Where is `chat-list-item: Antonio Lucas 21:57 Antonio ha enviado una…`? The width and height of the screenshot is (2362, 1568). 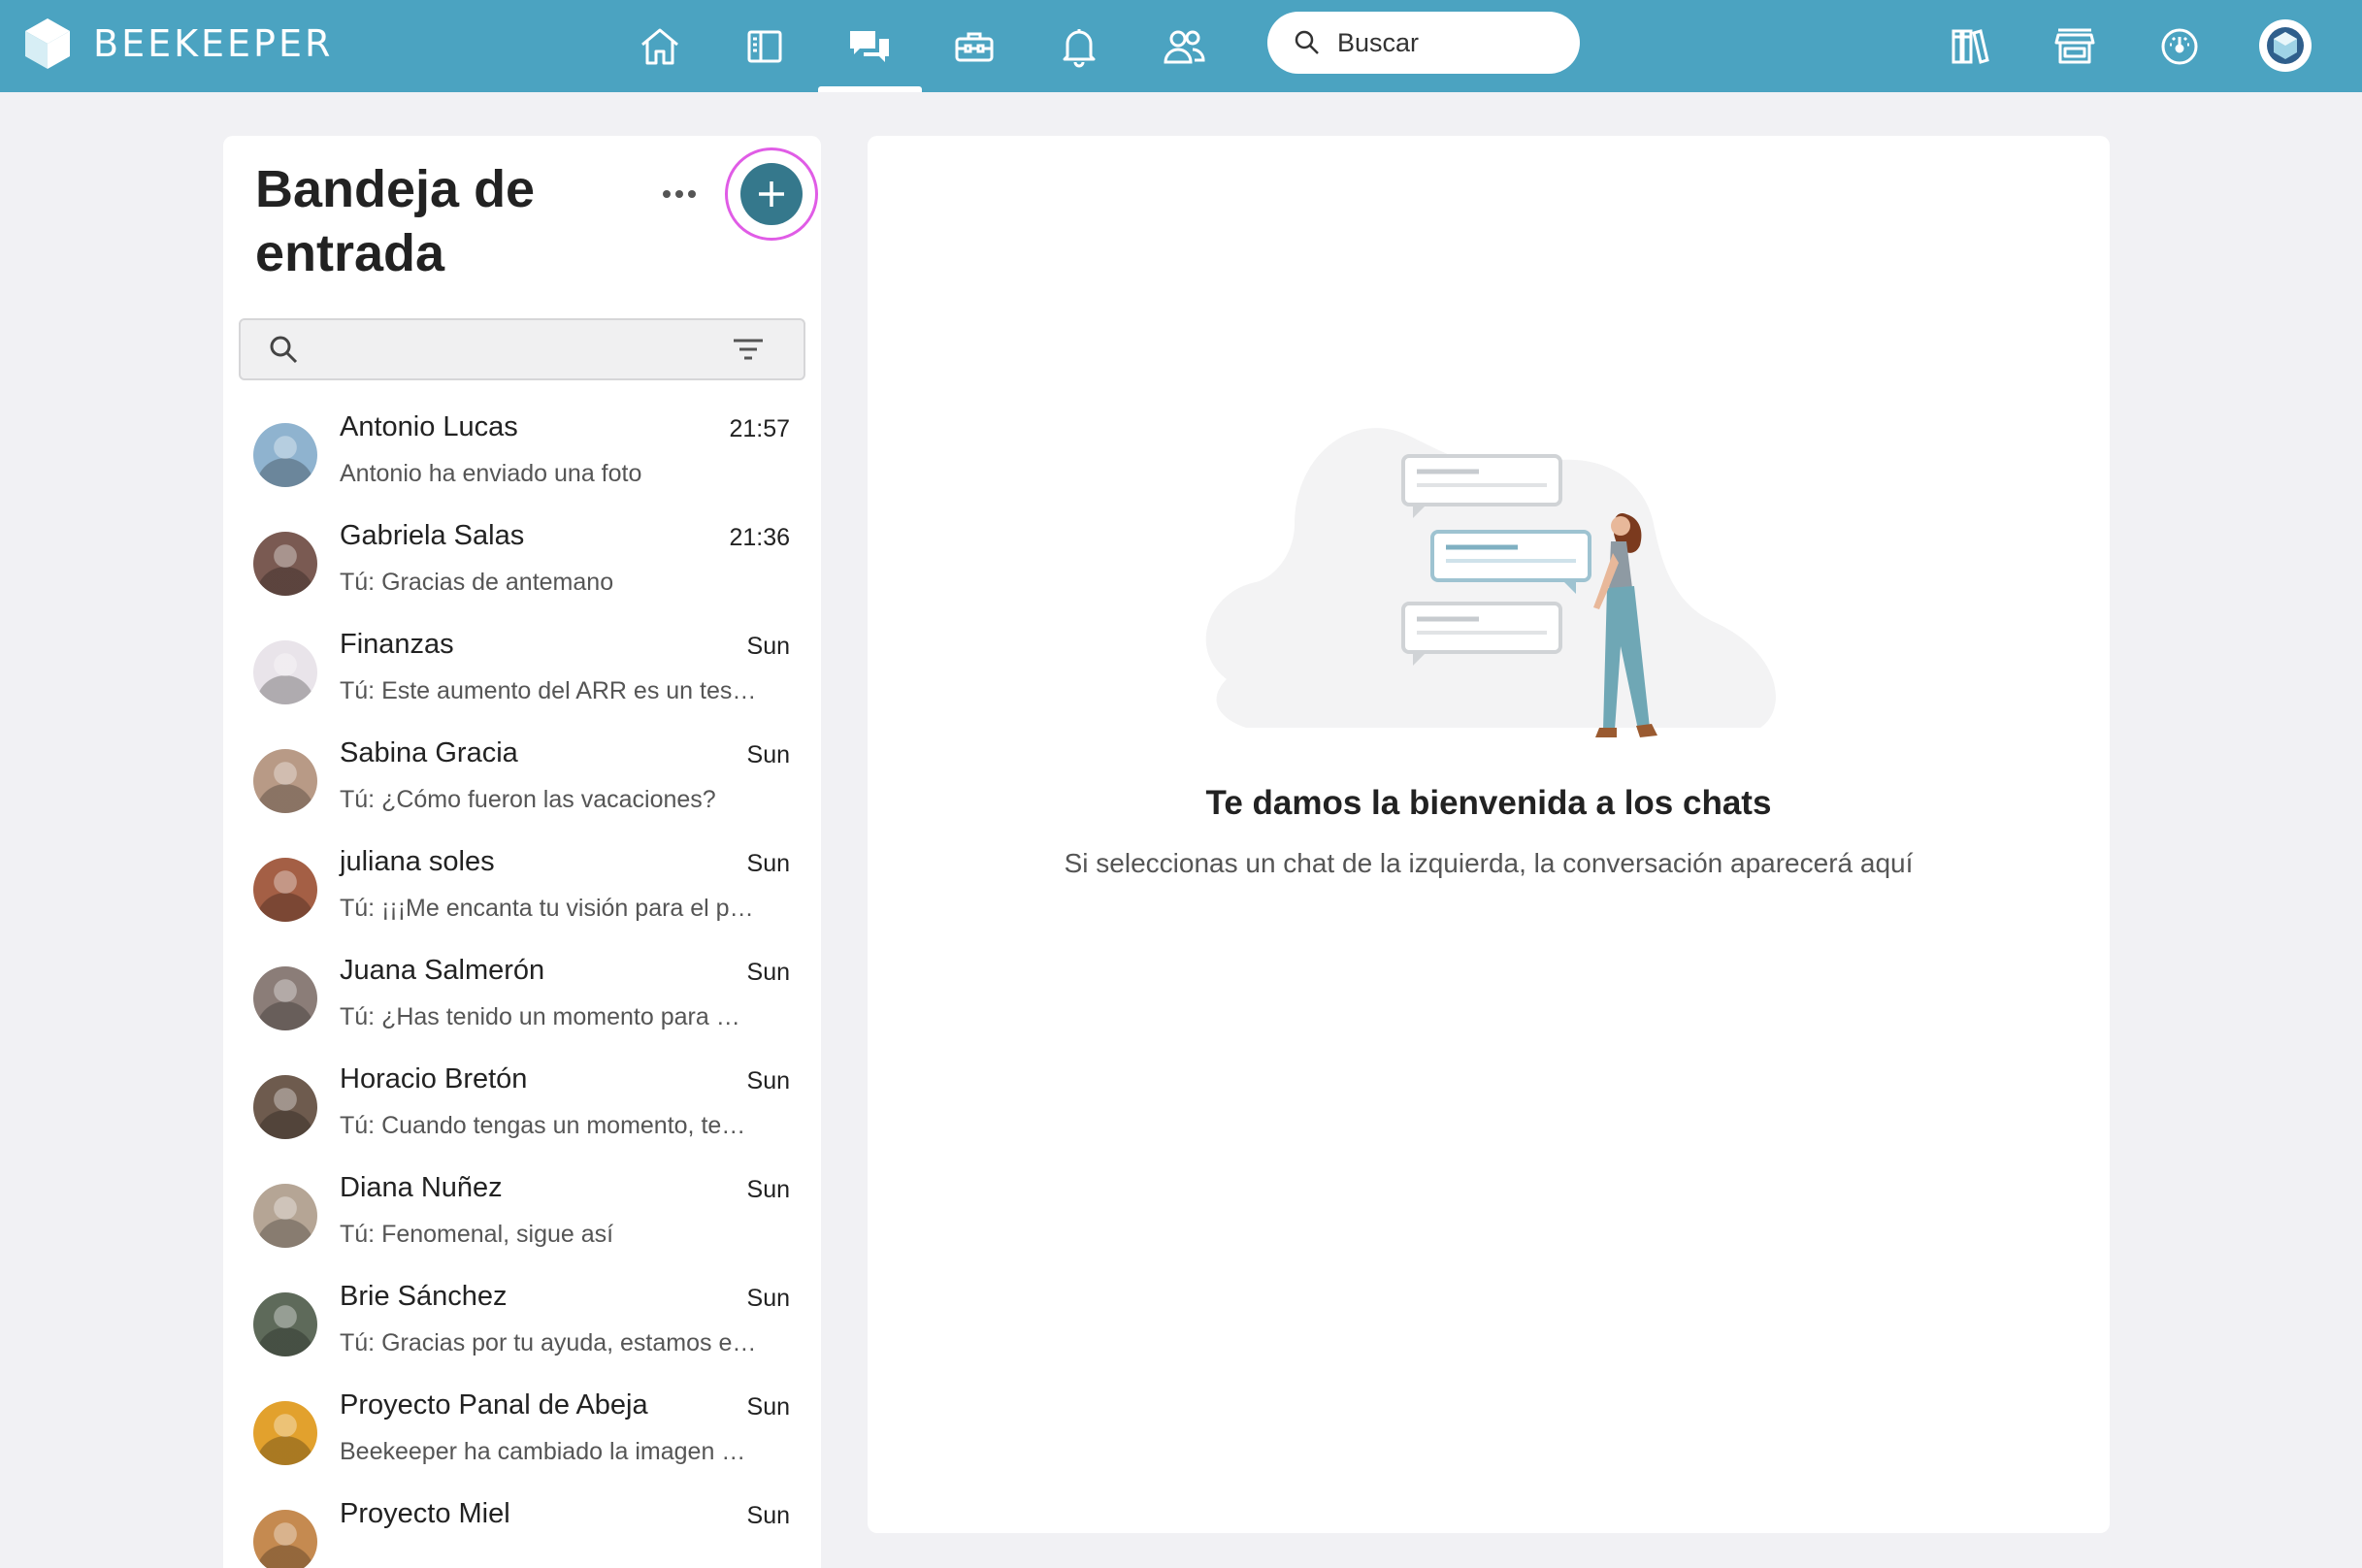
chat-list-item: Antonio Lucas 21:57 Antonio ha enviado una… is located at coordinates (522, 452).